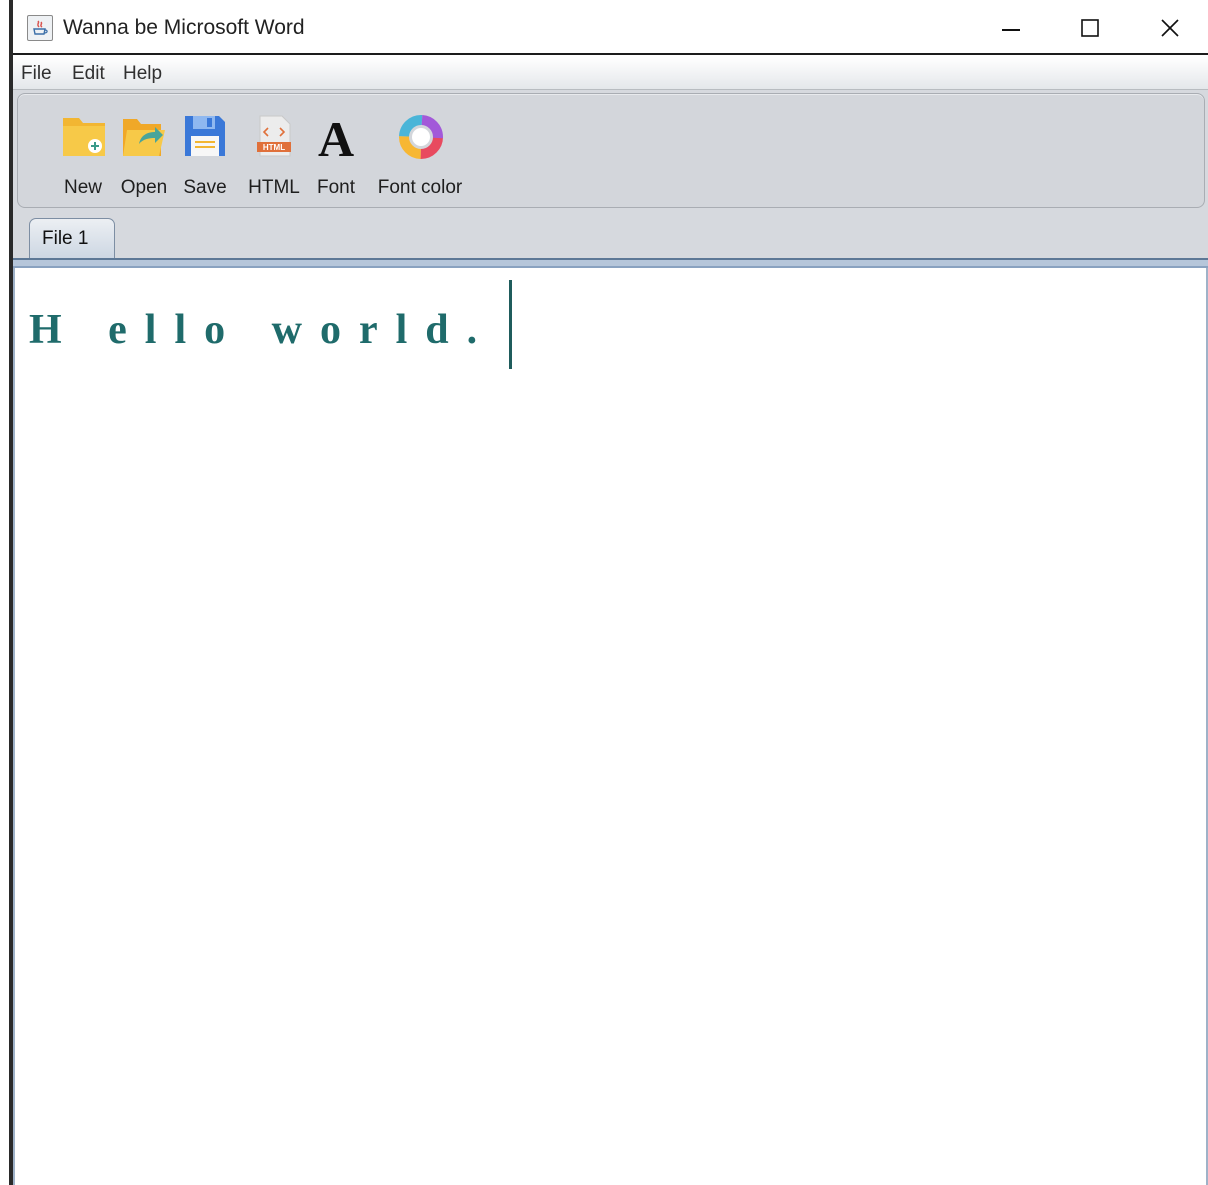 This screenshot has height=1185, width=1208. I want to click on tab-label: File 1, so click(65, 238).